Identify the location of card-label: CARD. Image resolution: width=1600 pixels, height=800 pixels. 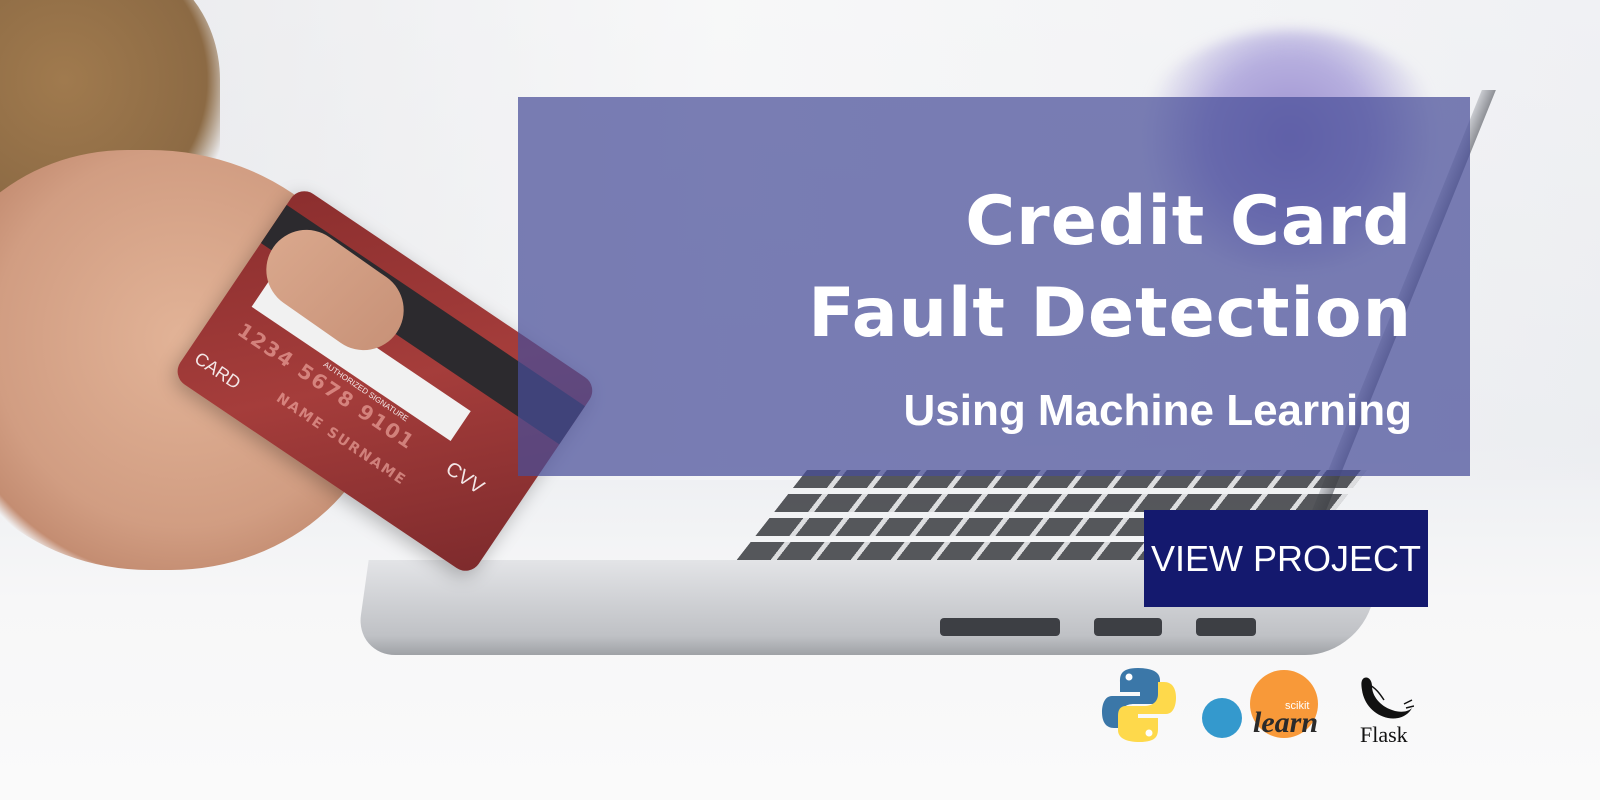
(217, 371).